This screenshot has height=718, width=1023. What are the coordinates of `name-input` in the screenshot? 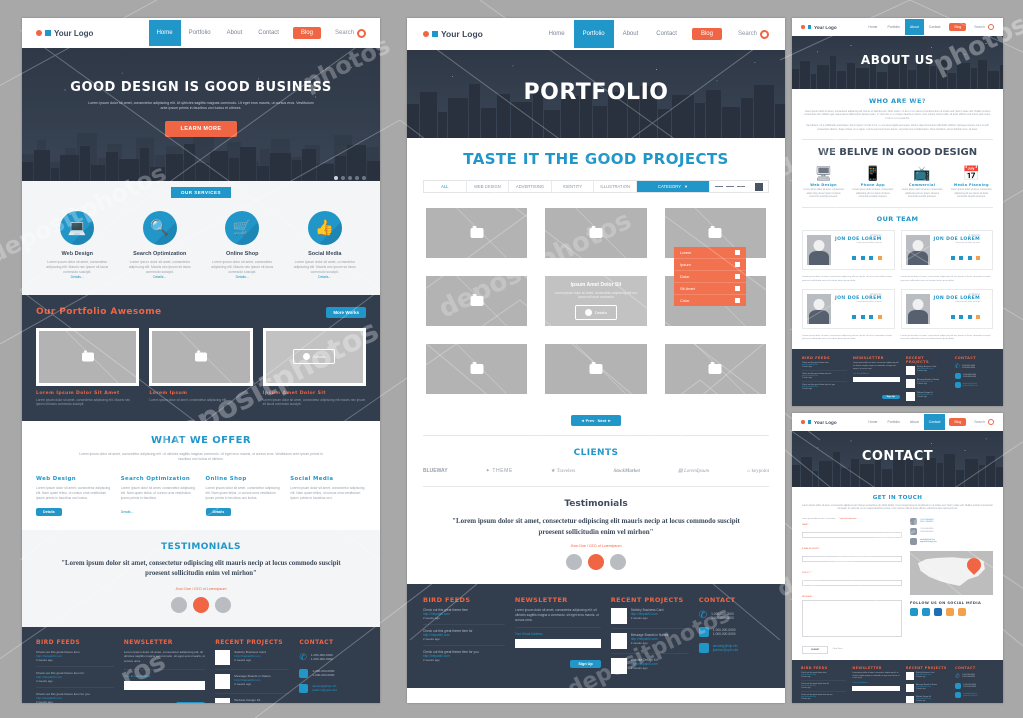 It's located at (852, 534).